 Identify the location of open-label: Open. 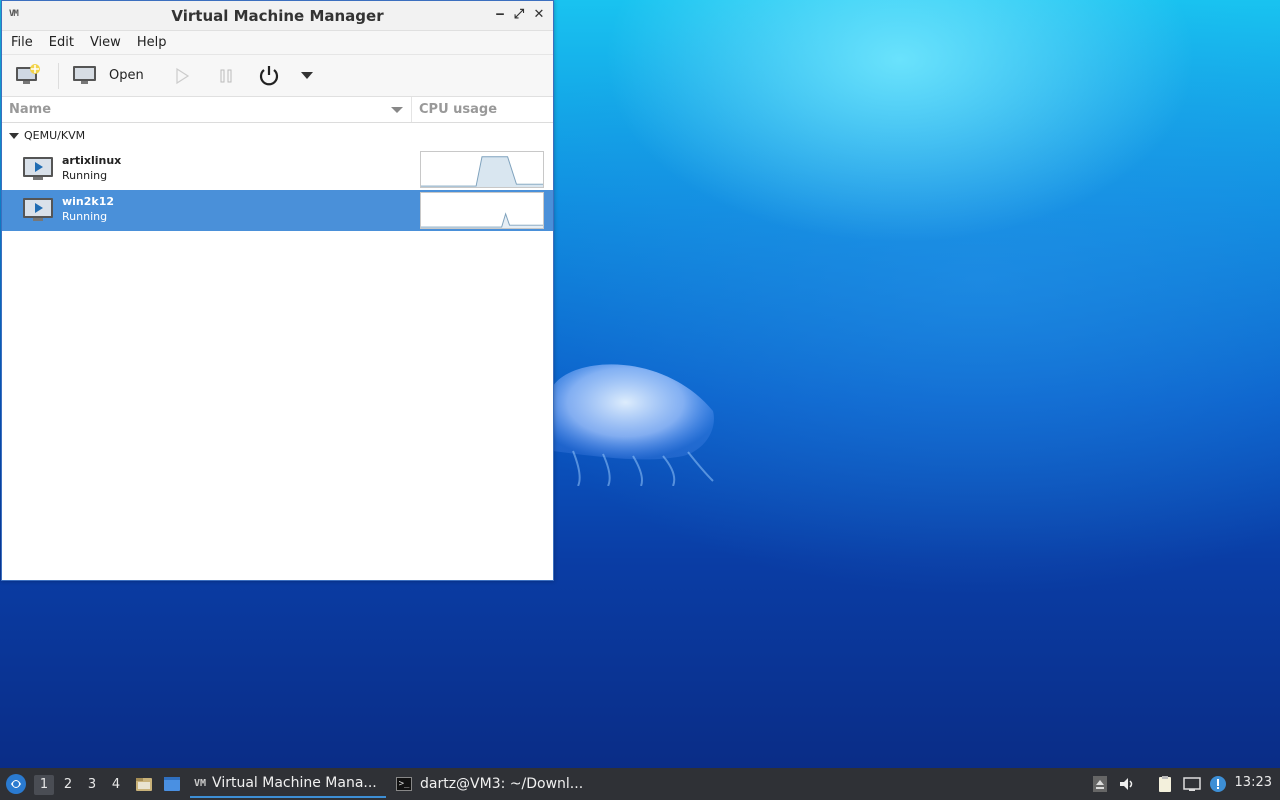
(126, 75).